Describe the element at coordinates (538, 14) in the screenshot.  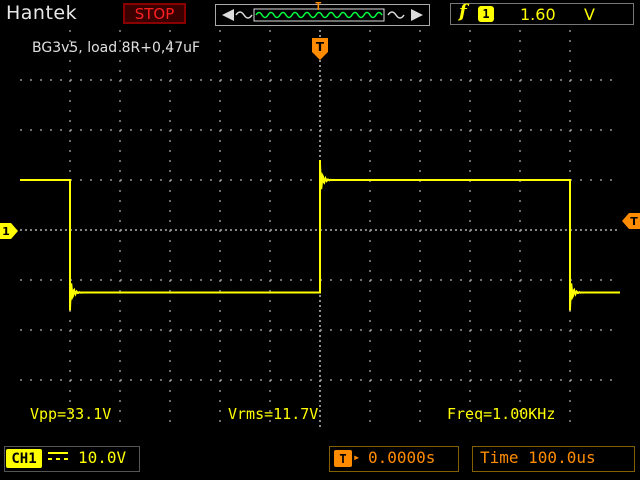
I see `trigger-level-value: 1.60` at that location.